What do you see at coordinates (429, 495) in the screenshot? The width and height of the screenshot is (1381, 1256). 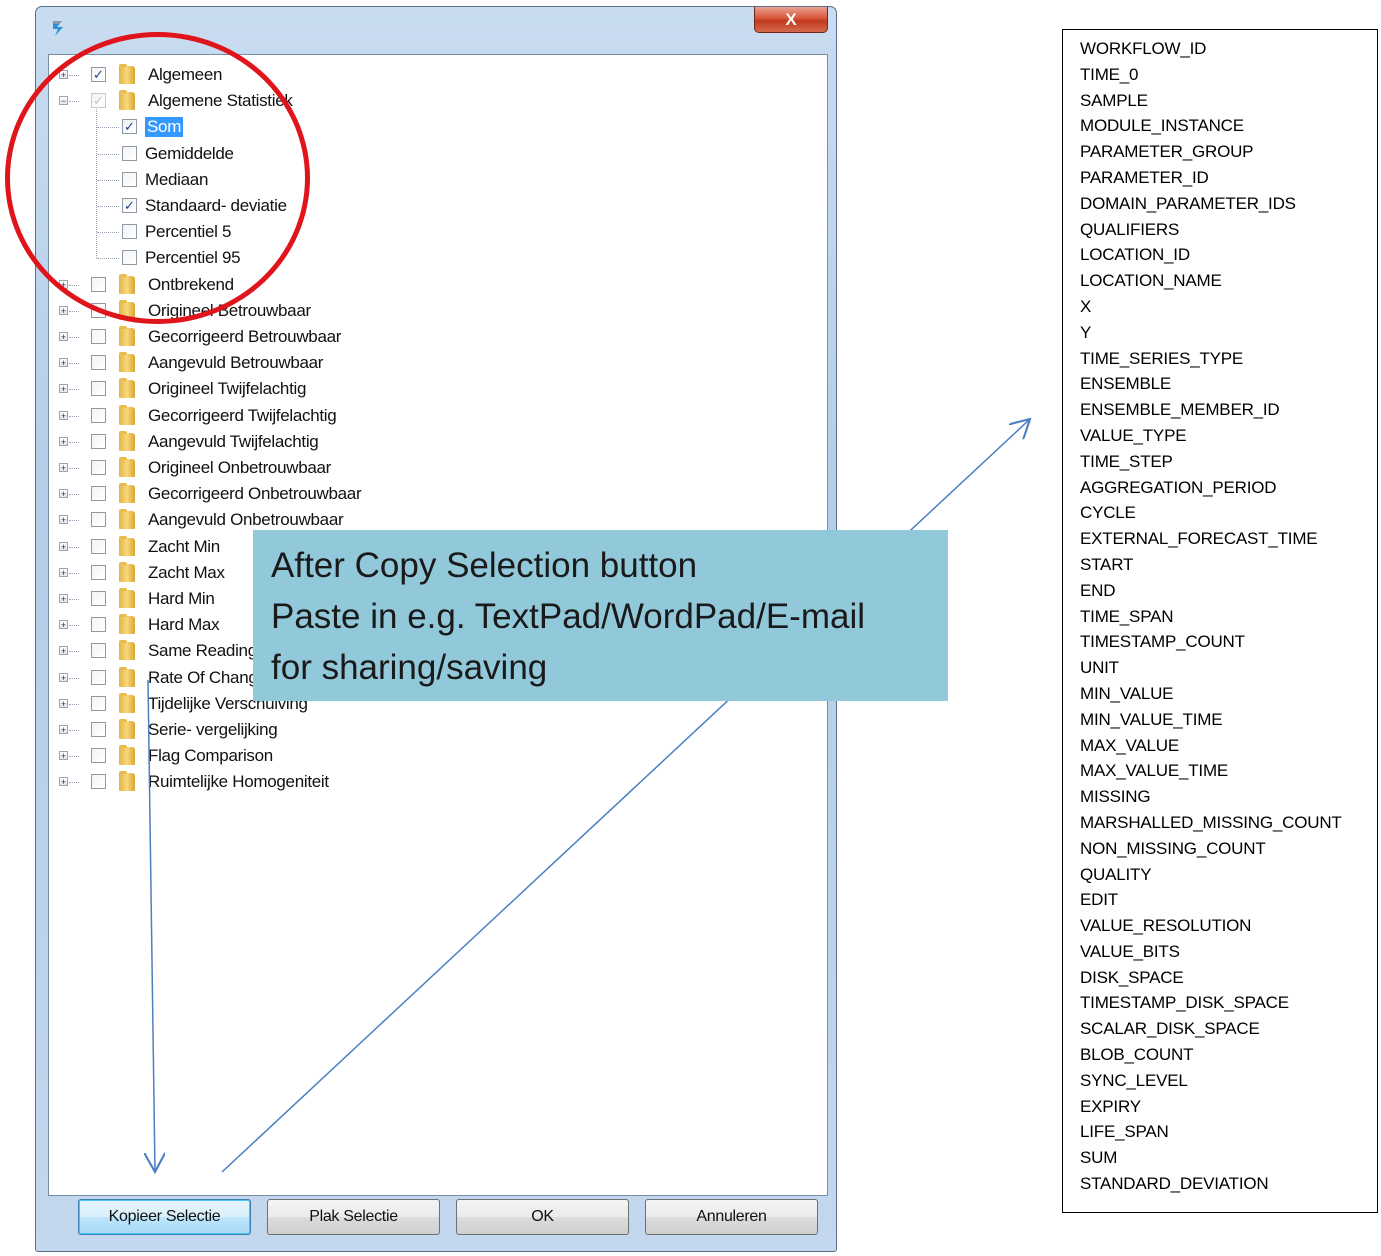 I see `tree-item: + Gecorrigeerd Onbetrouwbaar` at bounding box center [429, 495].